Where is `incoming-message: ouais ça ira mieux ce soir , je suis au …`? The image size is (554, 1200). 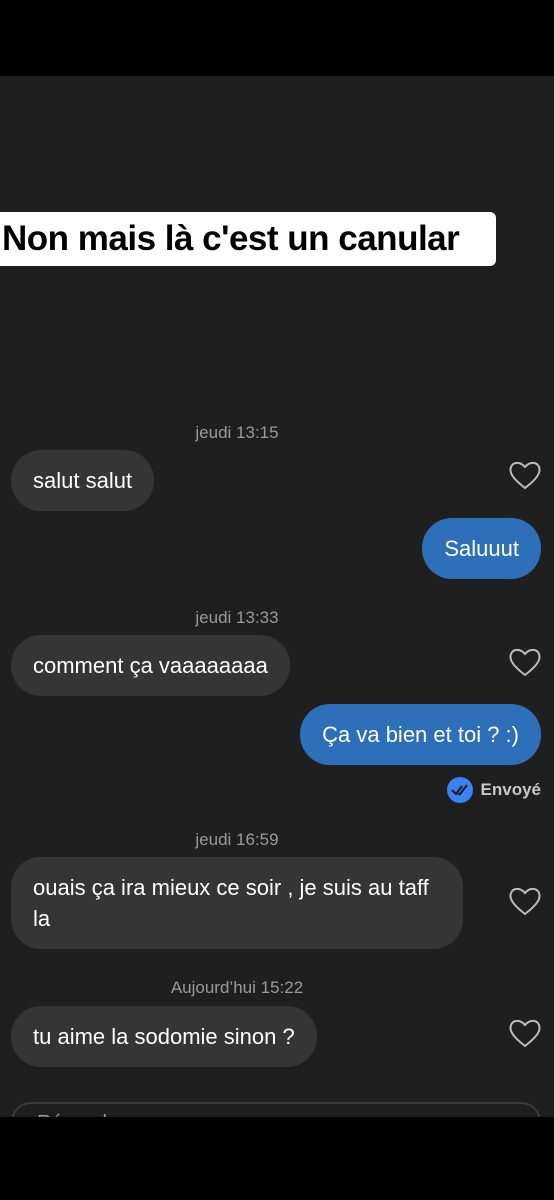 incoming-message: ouais ça ira mieux ce soir , je suis au … is located at coordinates (237, 903).